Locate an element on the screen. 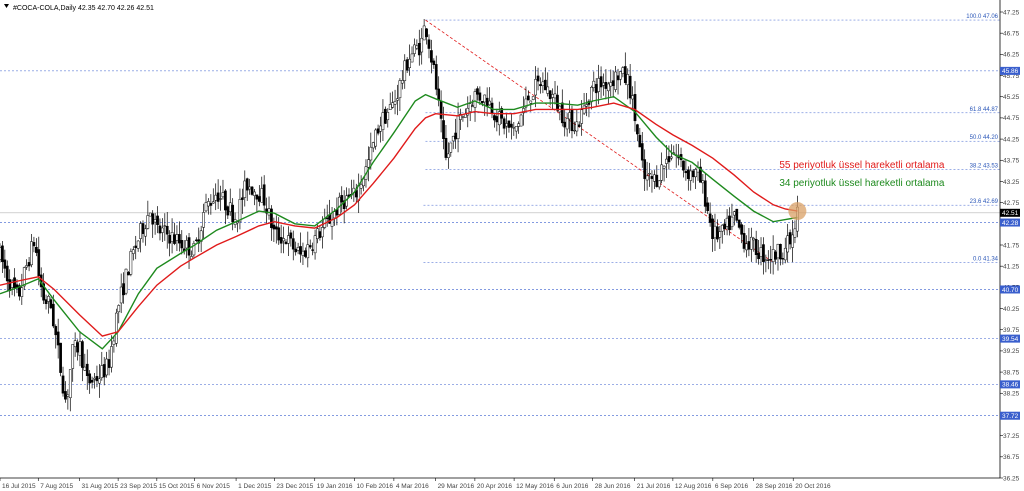  price-level-tag-label: 42.28 is located at coordinates (1010, 223).